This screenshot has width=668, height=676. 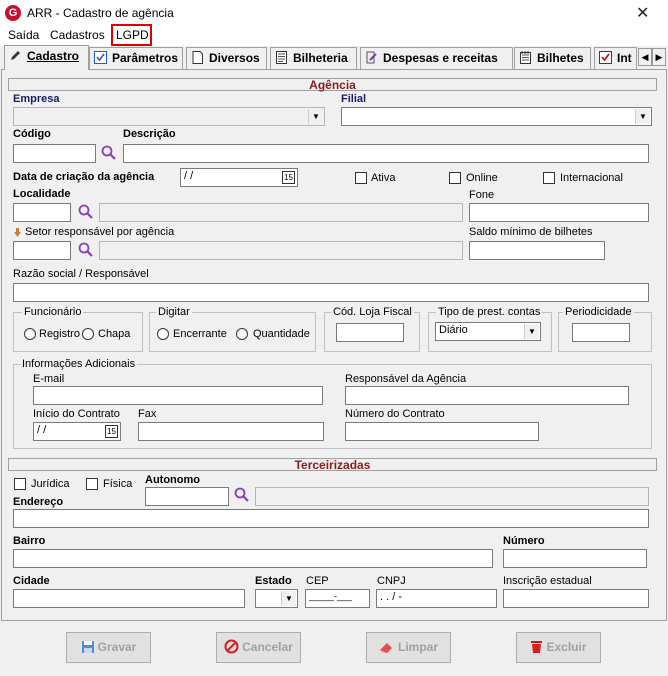 I want to click on tab-diversos-label: Diversos, so click(x=234, y=58).